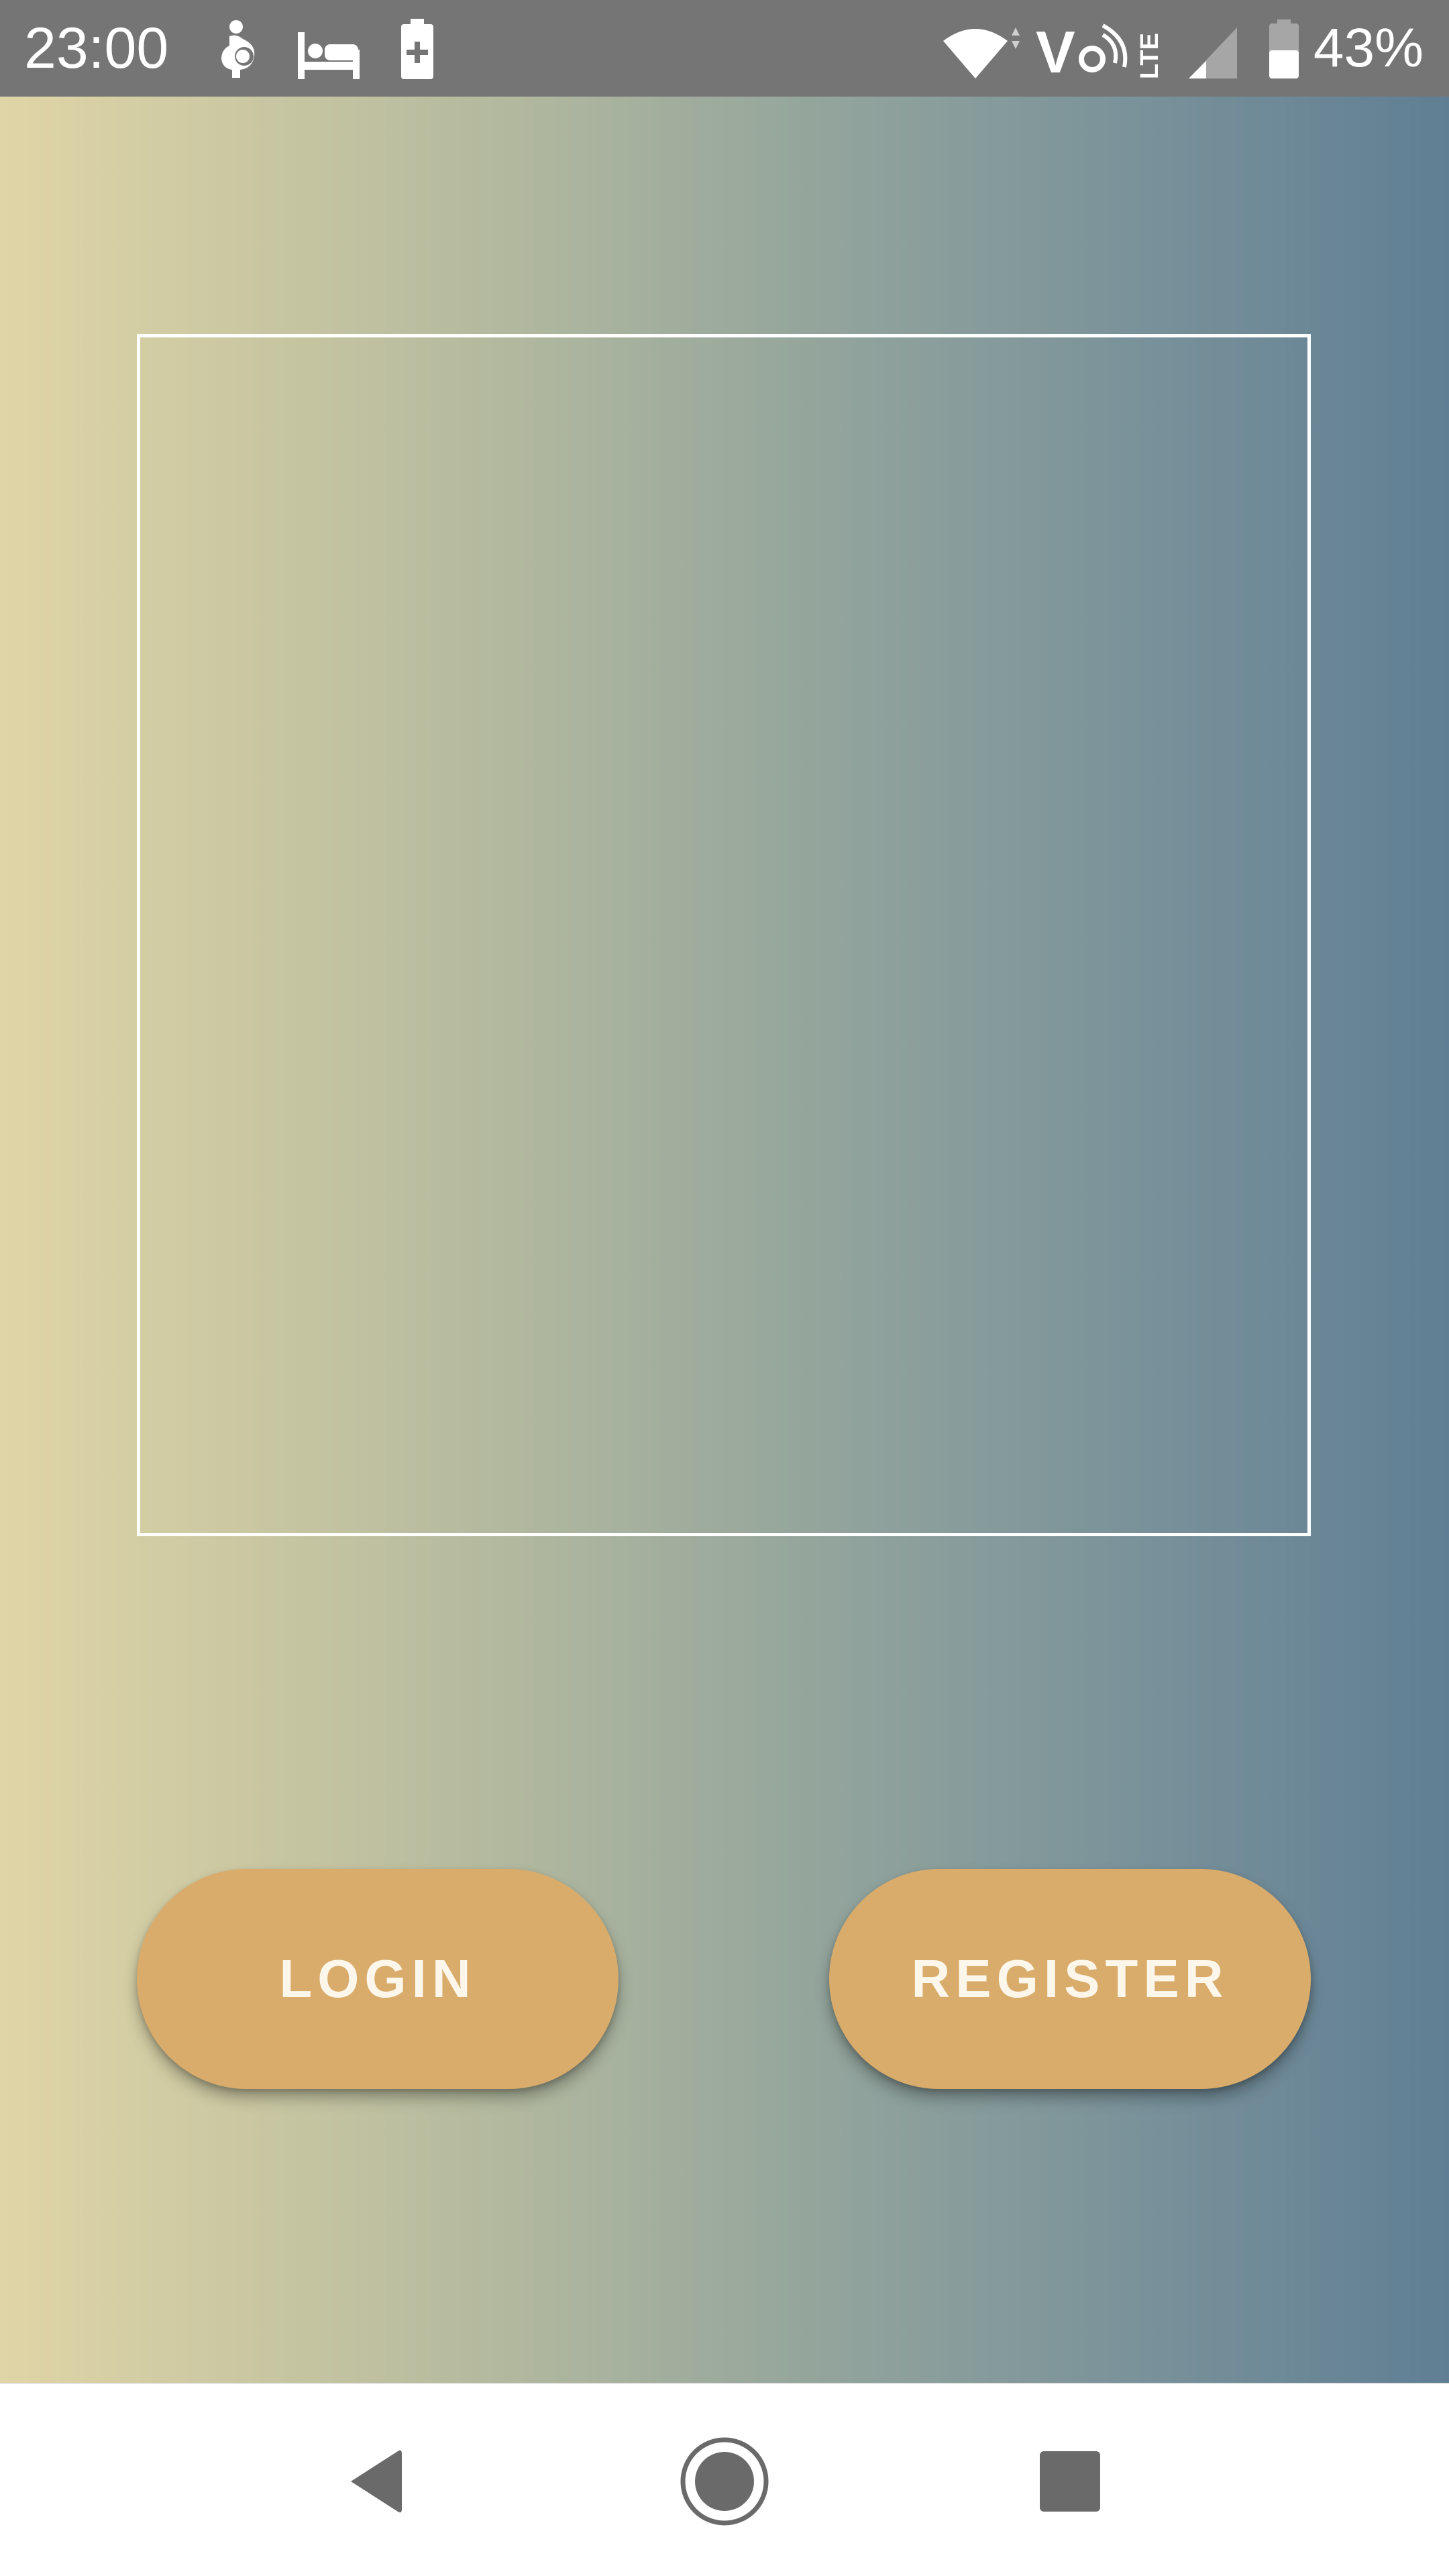 The width and height of the screenshot is (1449, 2576). I want to click on register-button: REGISTER, so click(1070, 1979).